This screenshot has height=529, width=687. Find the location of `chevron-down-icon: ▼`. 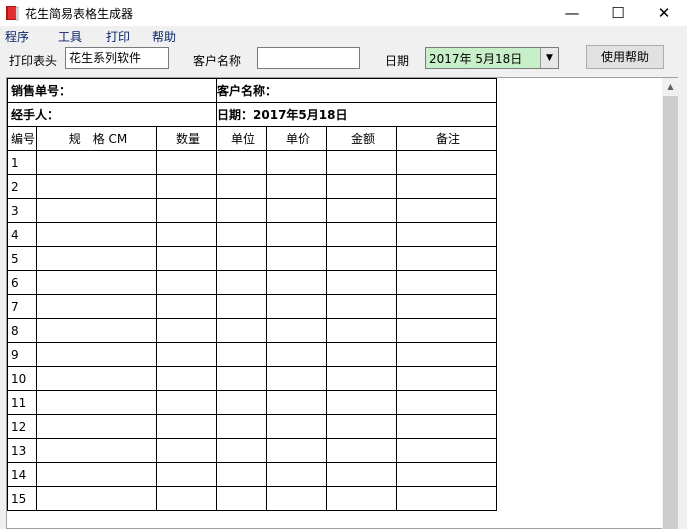

chevron-down-icon: ▼ is located at coordinates (549, 58).